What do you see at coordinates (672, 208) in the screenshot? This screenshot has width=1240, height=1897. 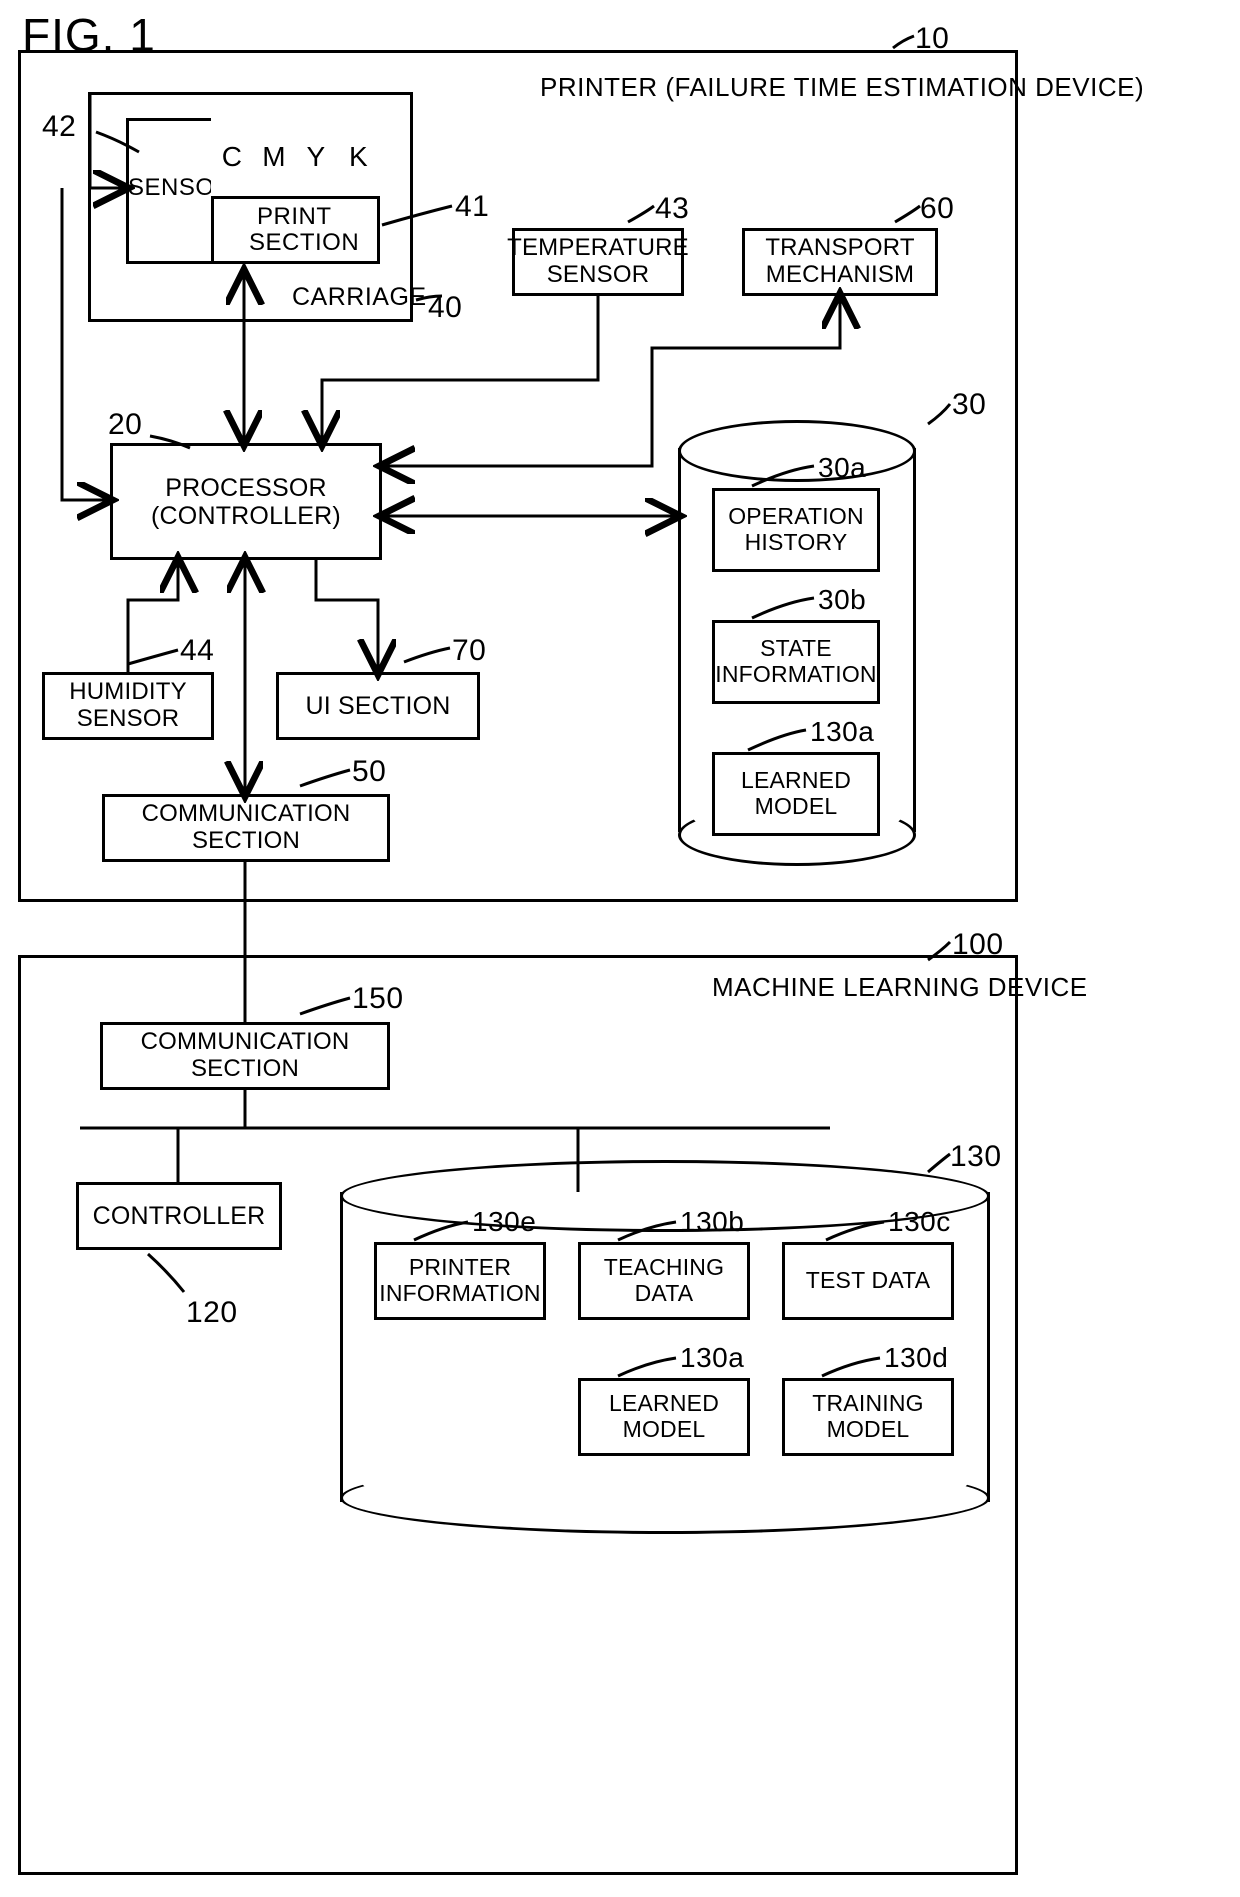 I see `temperature-sensor-ref: 43` at bounding box center [672, 208].